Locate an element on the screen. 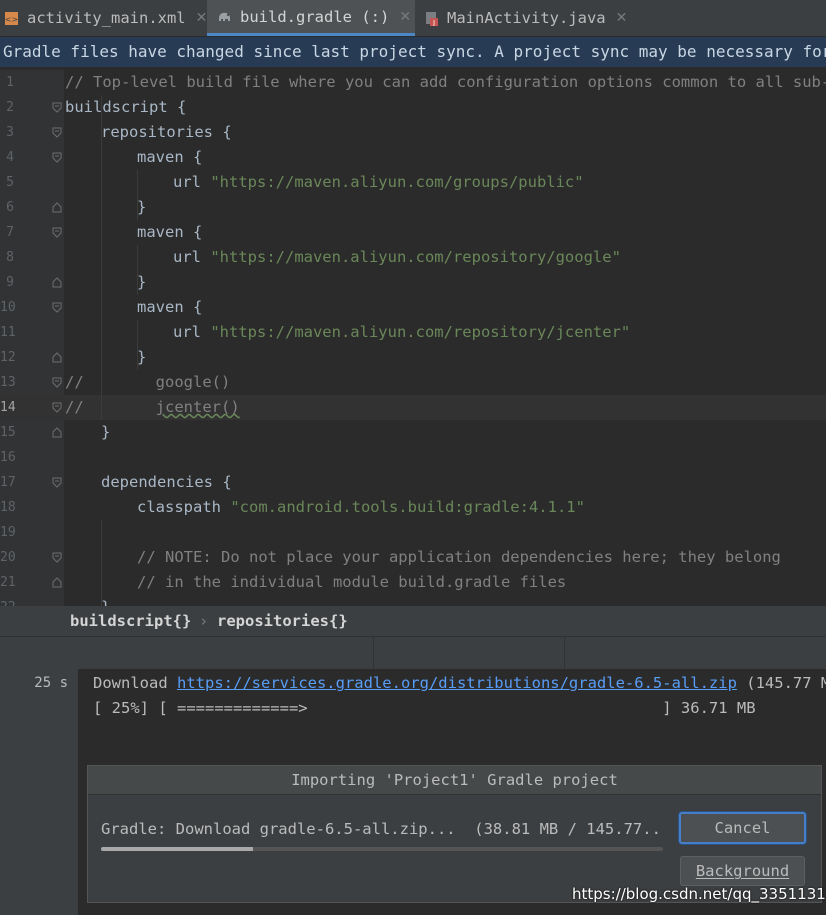 This screenshot has height=915, width=826. line-number: 14 is located at coordinates (8, 407).